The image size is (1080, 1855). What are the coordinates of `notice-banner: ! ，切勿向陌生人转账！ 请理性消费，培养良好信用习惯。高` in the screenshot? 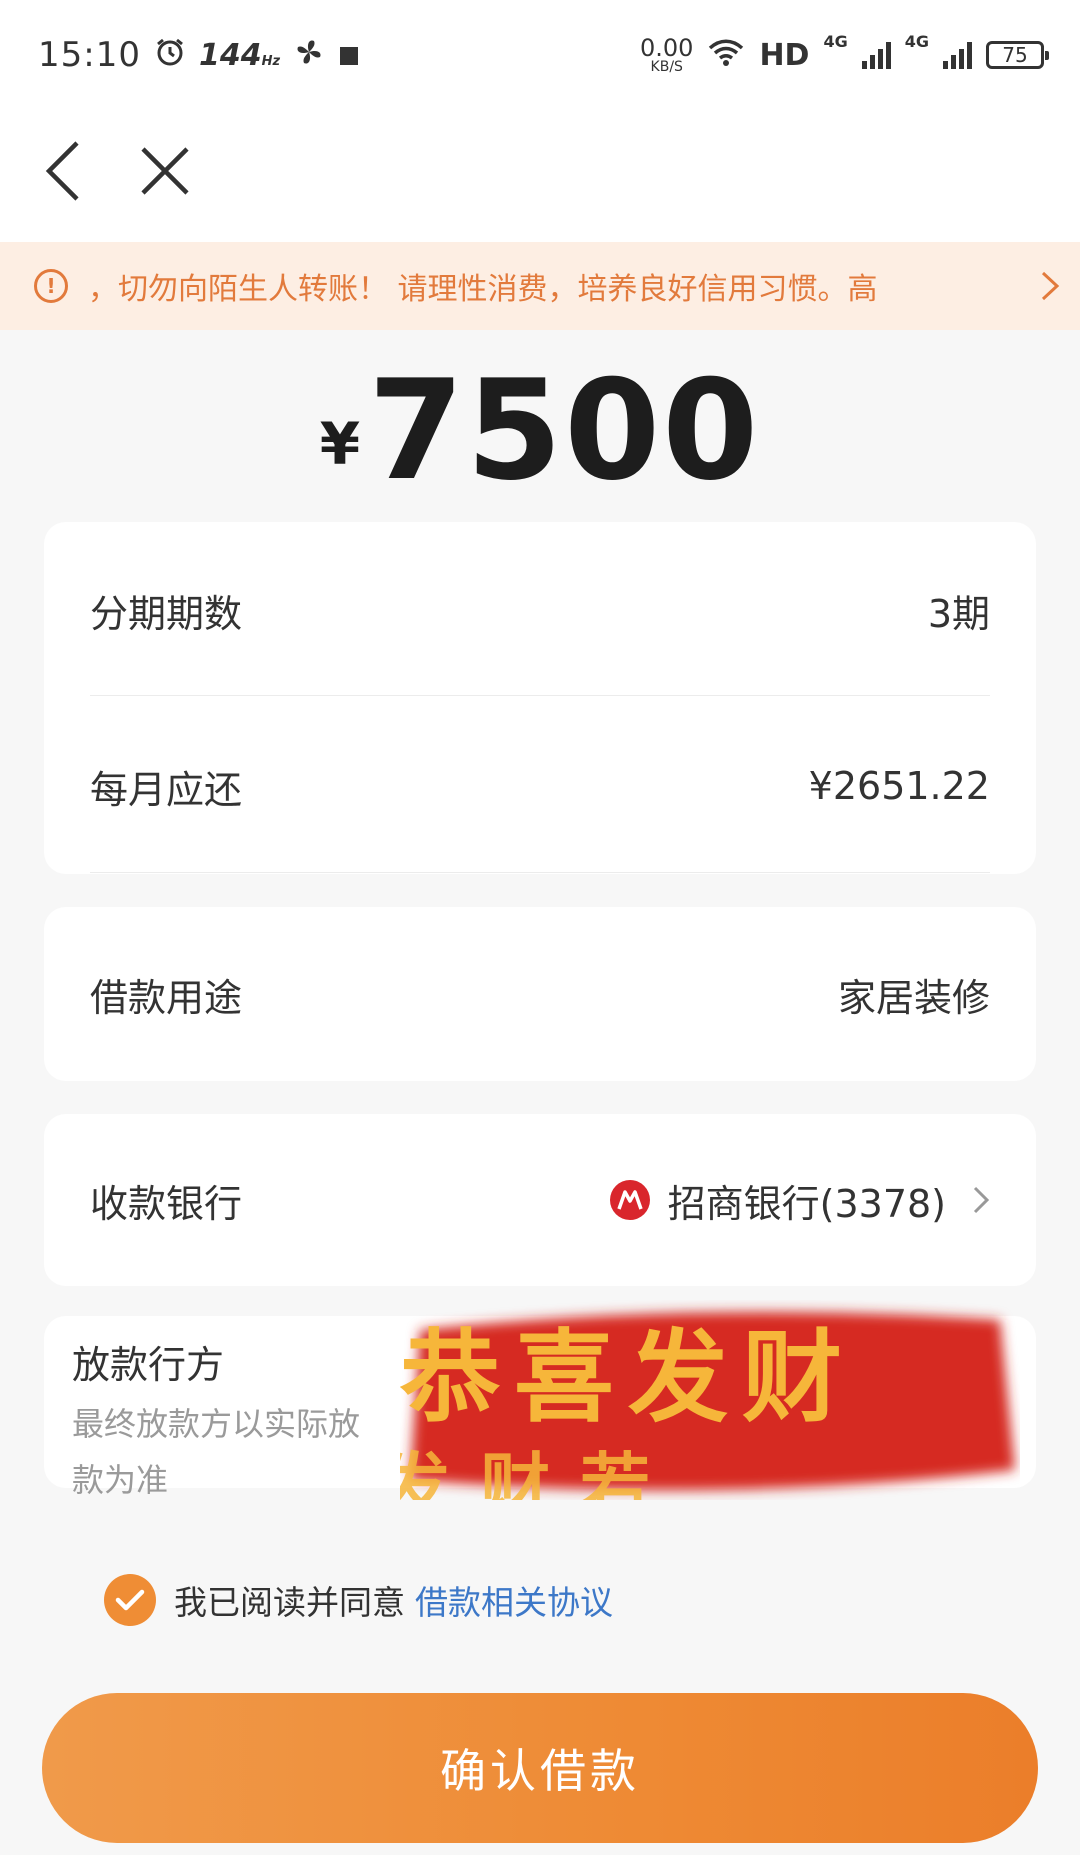 It's located at (540, 286).